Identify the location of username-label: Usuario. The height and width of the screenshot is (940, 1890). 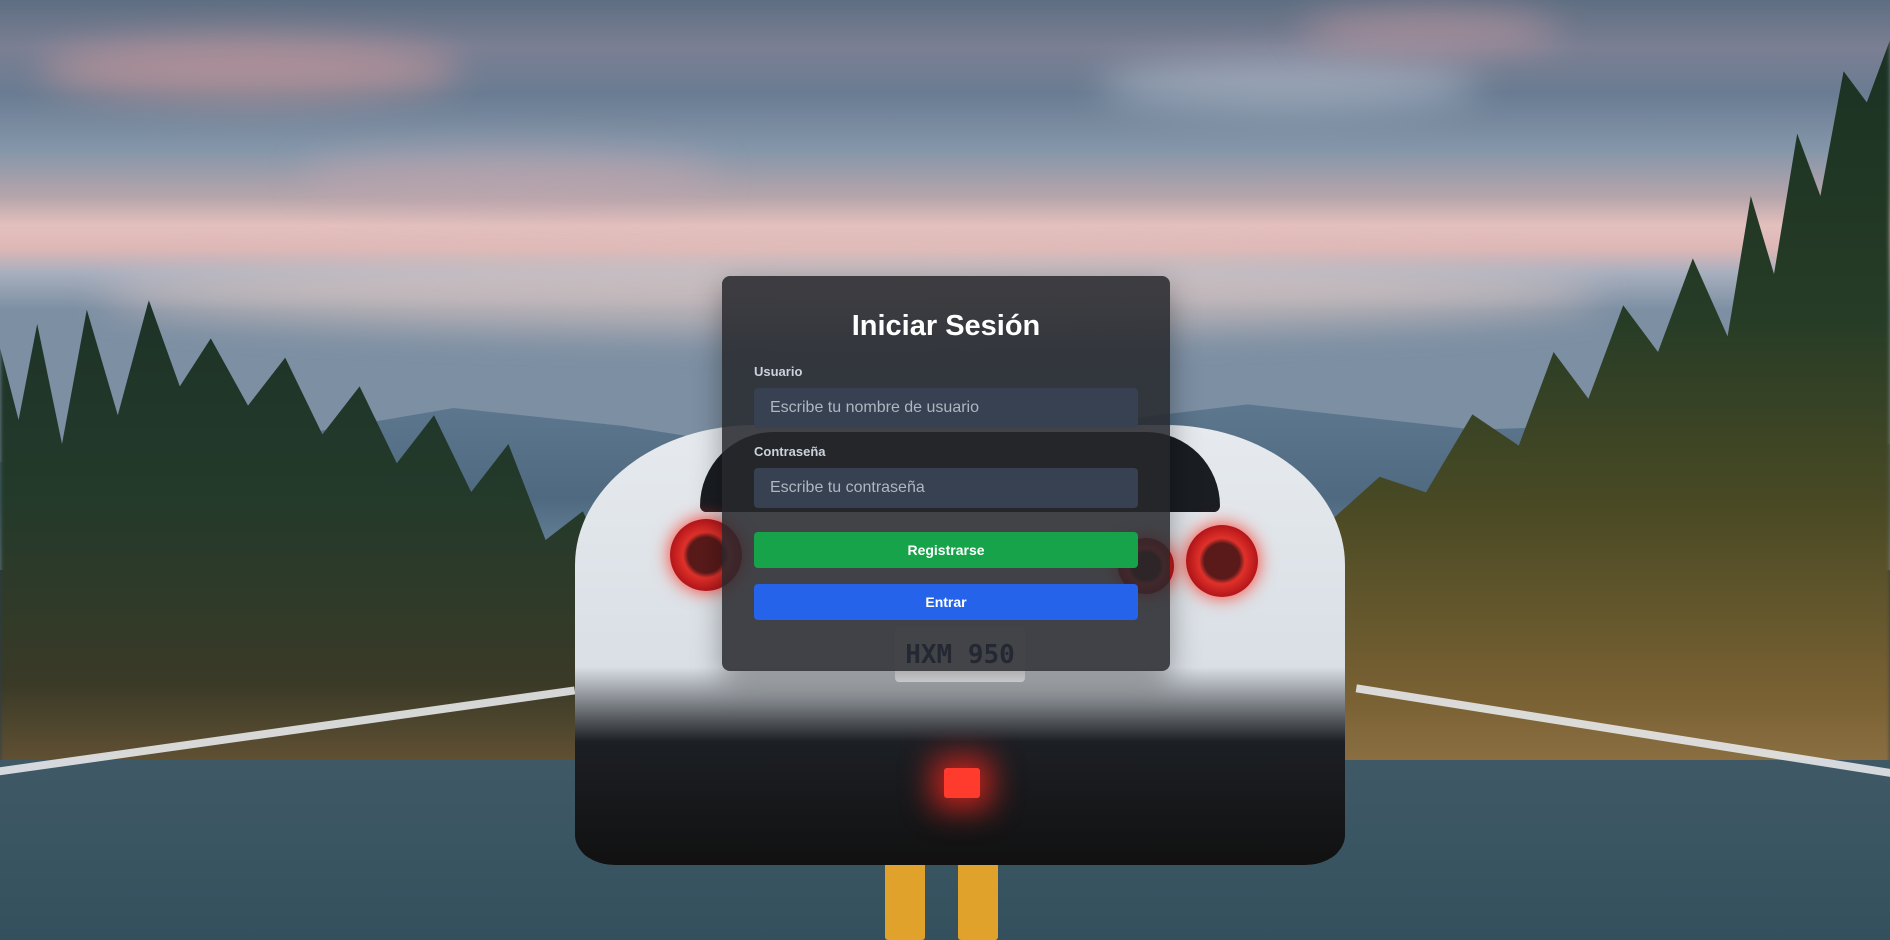
(778, 371).